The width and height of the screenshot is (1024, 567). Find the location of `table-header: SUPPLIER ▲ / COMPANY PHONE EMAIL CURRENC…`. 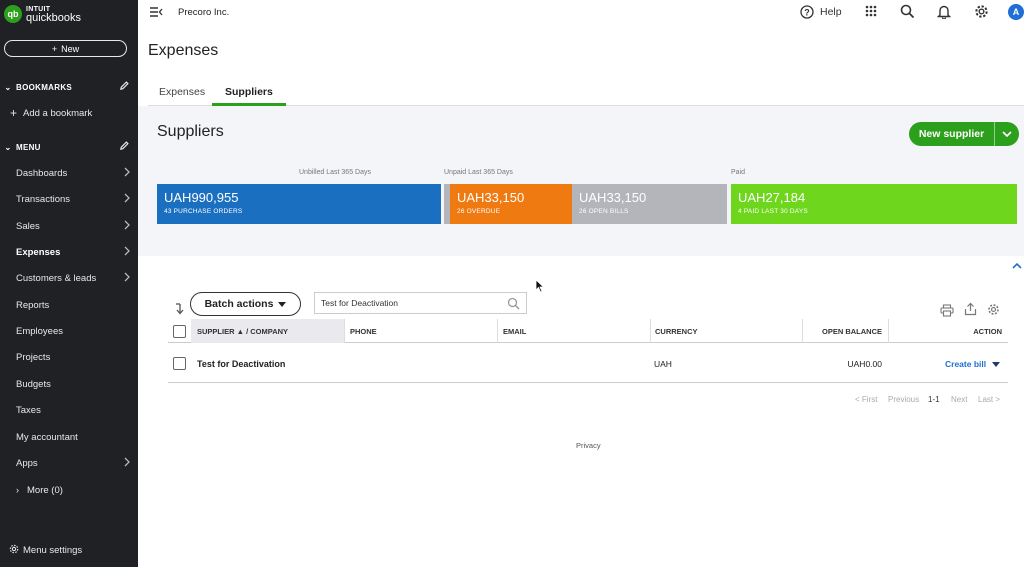

table-header: SUPPLIER ▲ / COMPANY PHONE EMAIL CURRENC… is located at coordinates (588, 331).